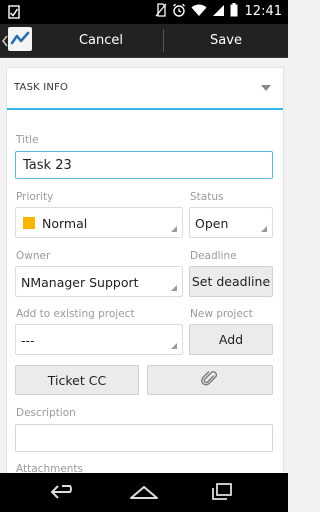  Describe the element at coordinates (144, 438) in the screenshot. I see `description-input` at that location.